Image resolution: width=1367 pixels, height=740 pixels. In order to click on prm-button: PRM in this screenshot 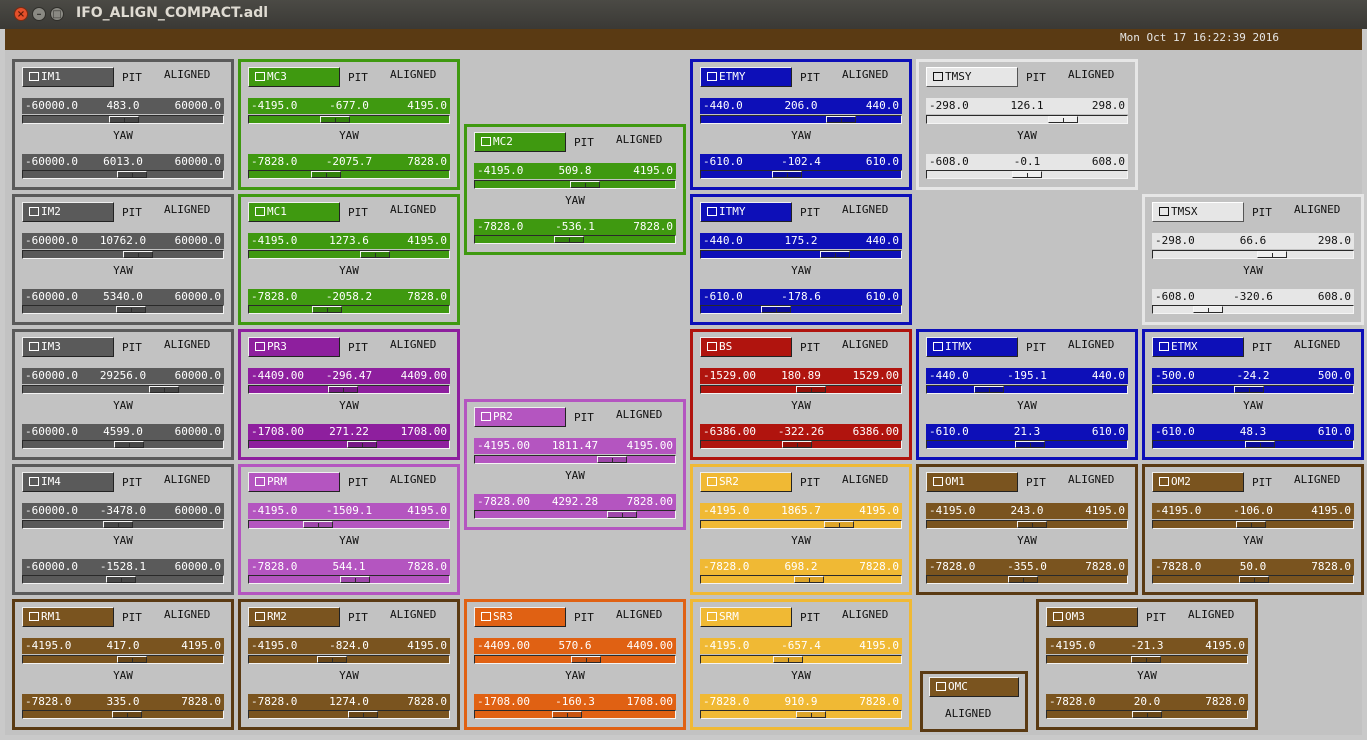, I will do `click(294, 482)`.